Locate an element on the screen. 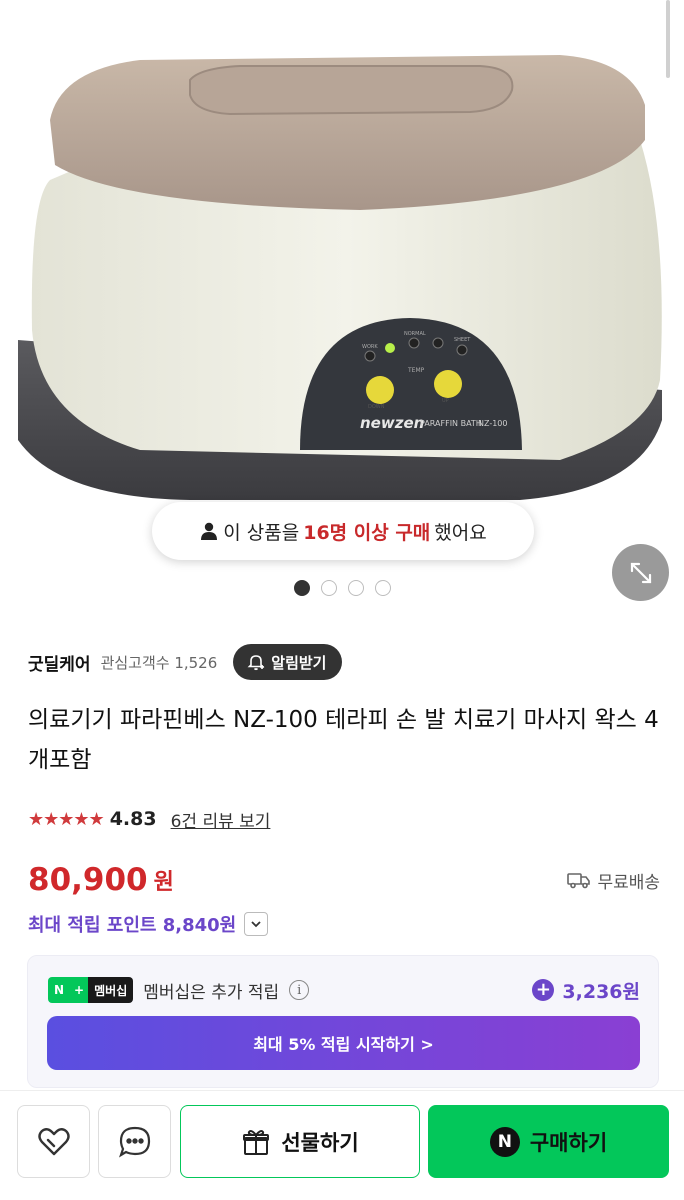  buy-button: N 구매하기 is located at coordinates (548, 1141).